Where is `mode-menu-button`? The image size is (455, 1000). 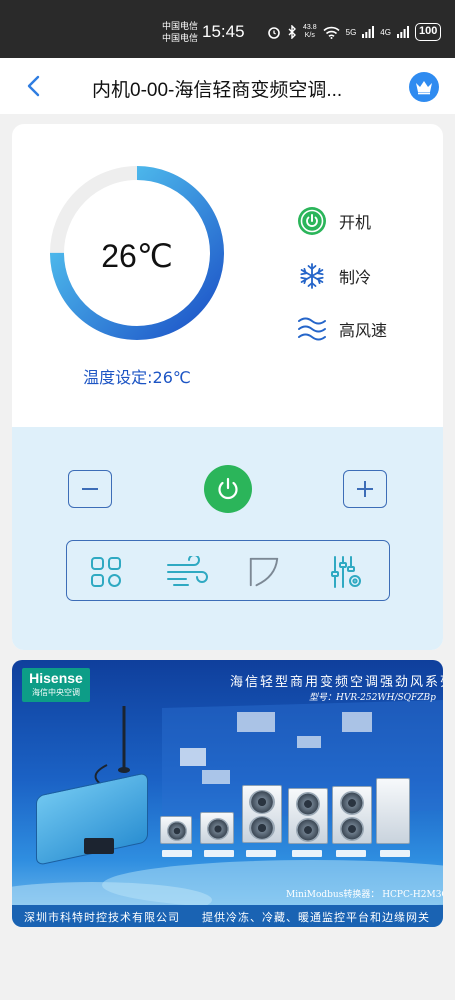
mode-menu-button is located at coordinates (106, 572).